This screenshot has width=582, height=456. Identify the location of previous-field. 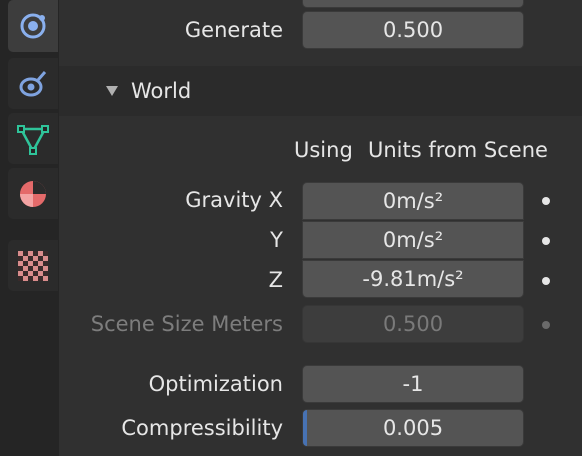
(413, 4).